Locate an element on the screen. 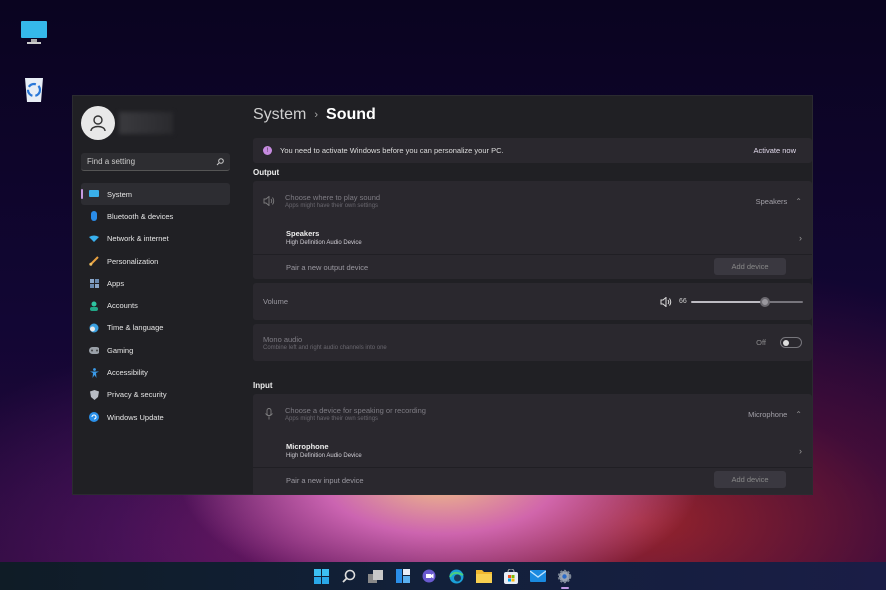 Image resolution: width=886 pixels, height=590 pixels. volume-value: 66 is located at coordinates (683, 301).